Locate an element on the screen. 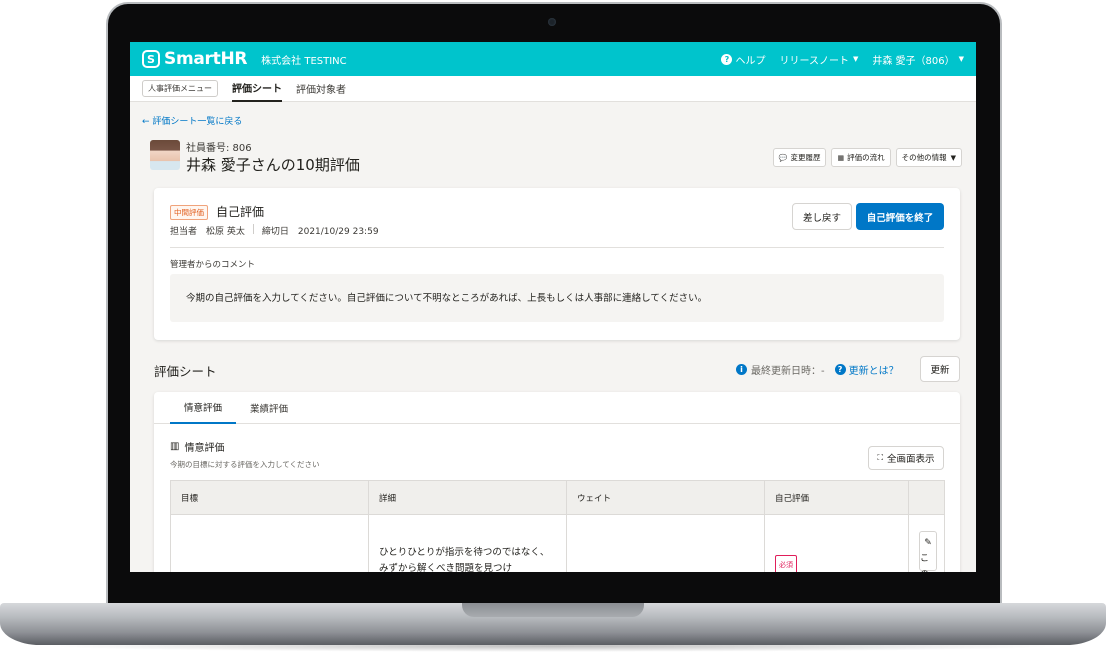 The height and width of the screenshot is (658, 1106). required-badge: 必須 is located at coordinates (786, 563).